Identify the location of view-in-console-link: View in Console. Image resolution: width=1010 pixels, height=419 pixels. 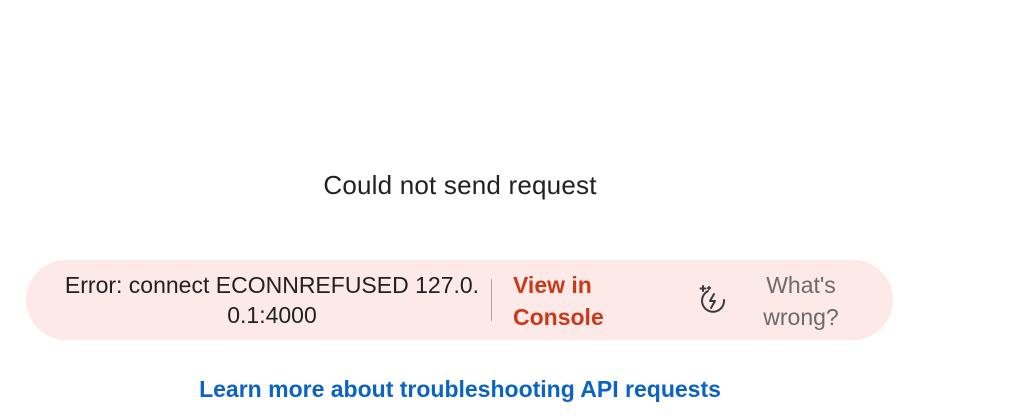
(568, 301).